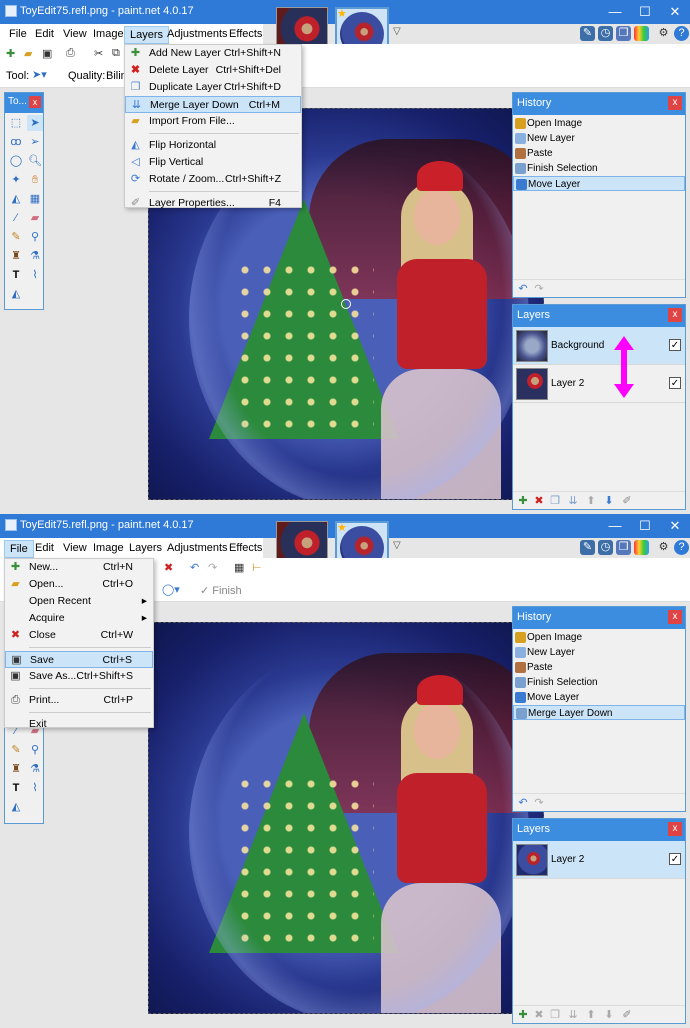 The width and height of the screenshot is (690, 1028). What do you see at coordinates (171, 589) in the screenshot?
I see `selection-mode-icon: ◯▾` at bounding box center [171, 589].